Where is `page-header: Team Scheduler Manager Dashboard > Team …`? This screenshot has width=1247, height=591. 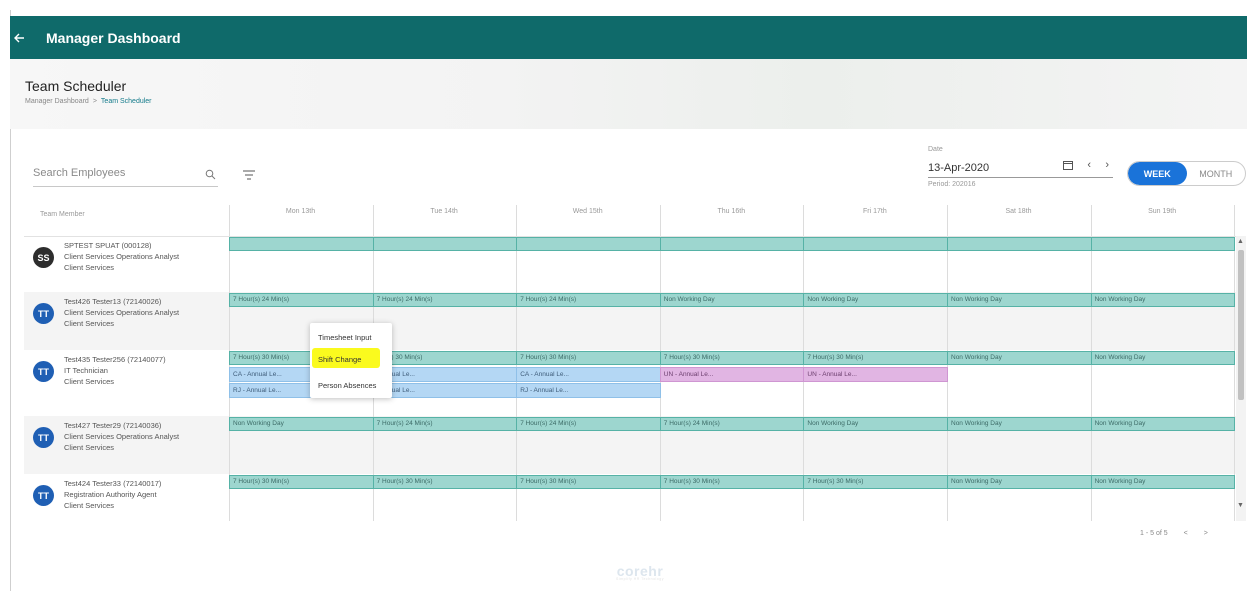
page-header: Team Scheduler Manager Dashboard > Team … is located at coordinates (628, 94).